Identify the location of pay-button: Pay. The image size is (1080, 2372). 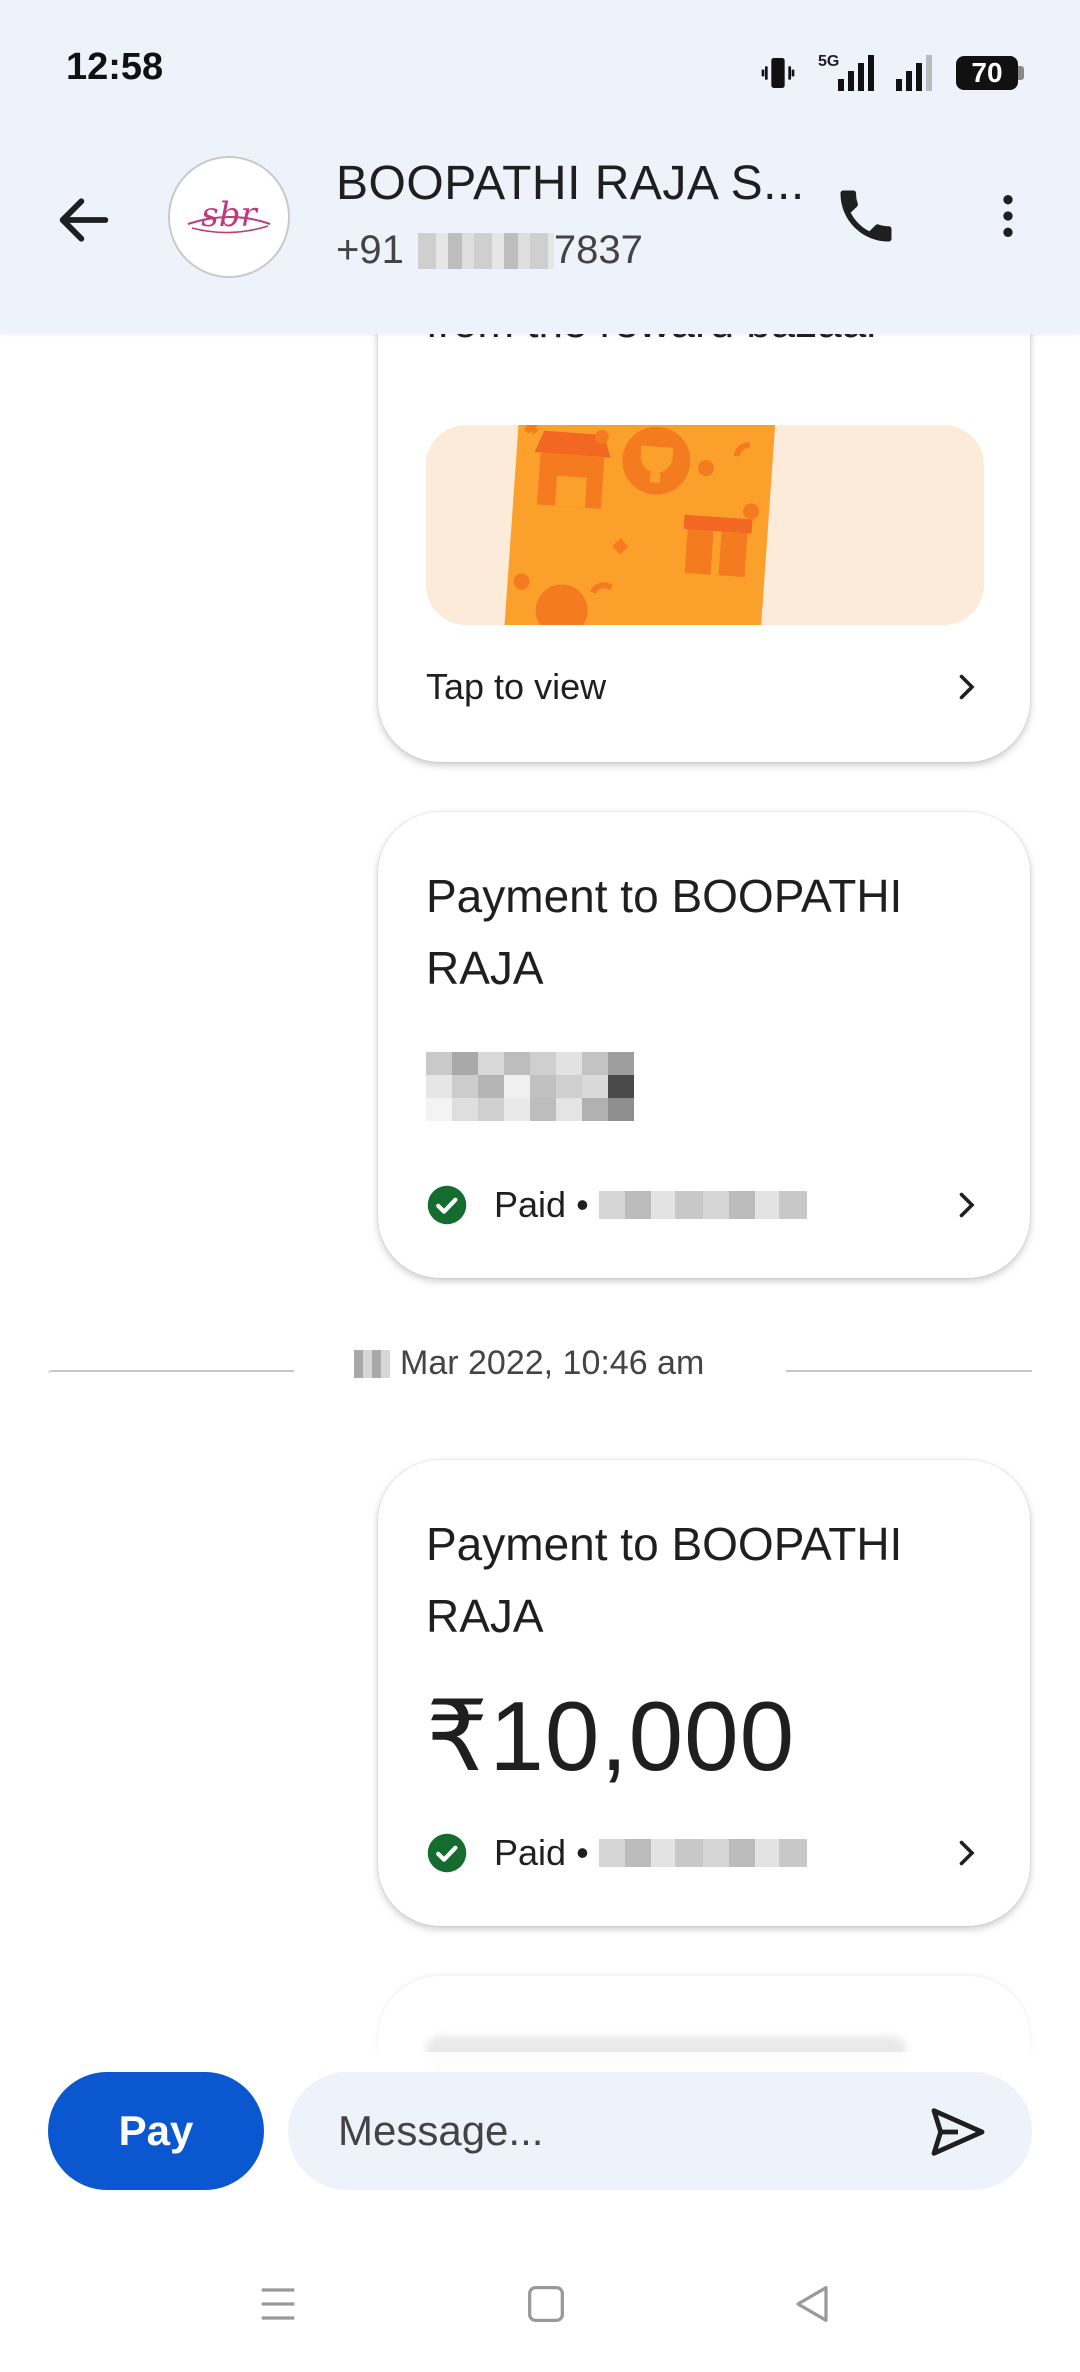
(156, 2131).